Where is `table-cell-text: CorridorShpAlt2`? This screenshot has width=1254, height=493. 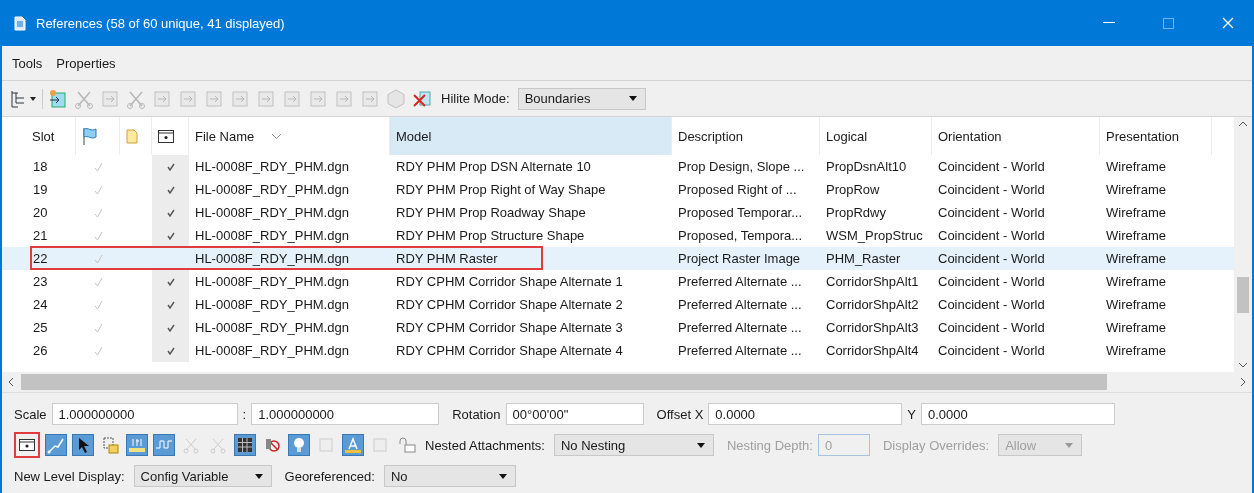 table-cell-text: CorridorShpAlt2 is located at coordinates (872, 305).